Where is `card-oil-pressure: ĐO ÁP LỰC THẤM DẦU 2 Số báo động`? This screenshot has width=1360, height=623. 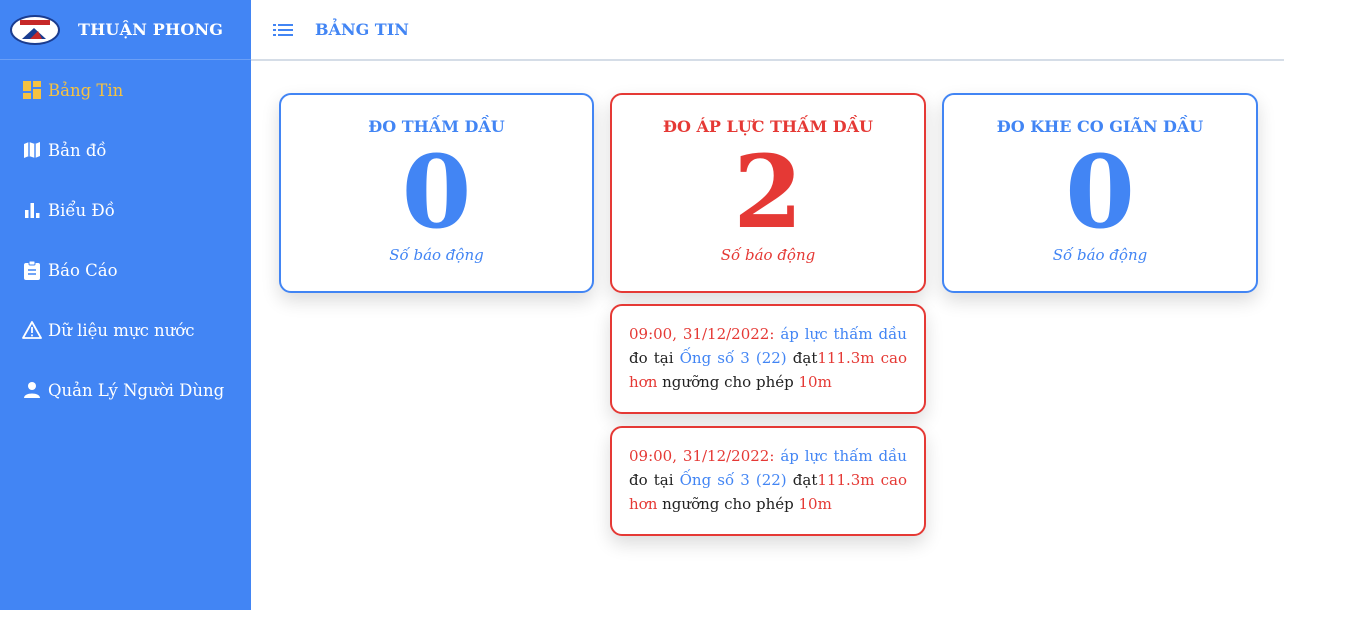 card-oil-pressure: ĐO ÁP LỰC THẤM DẦU 2 Số báo động is located at coordinates (768, 193).